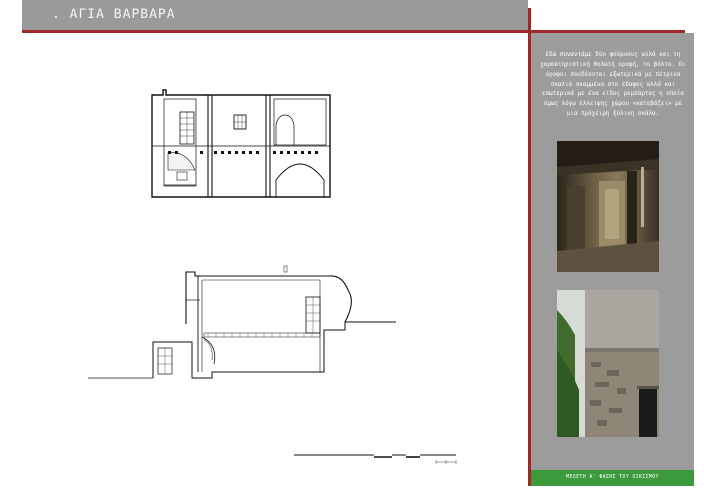 This screenshot has height=500, width=715. What do you see at coordinates (375, 459) in the screenshot?
I see `graphic-scale` at bounding box center [375, 459].